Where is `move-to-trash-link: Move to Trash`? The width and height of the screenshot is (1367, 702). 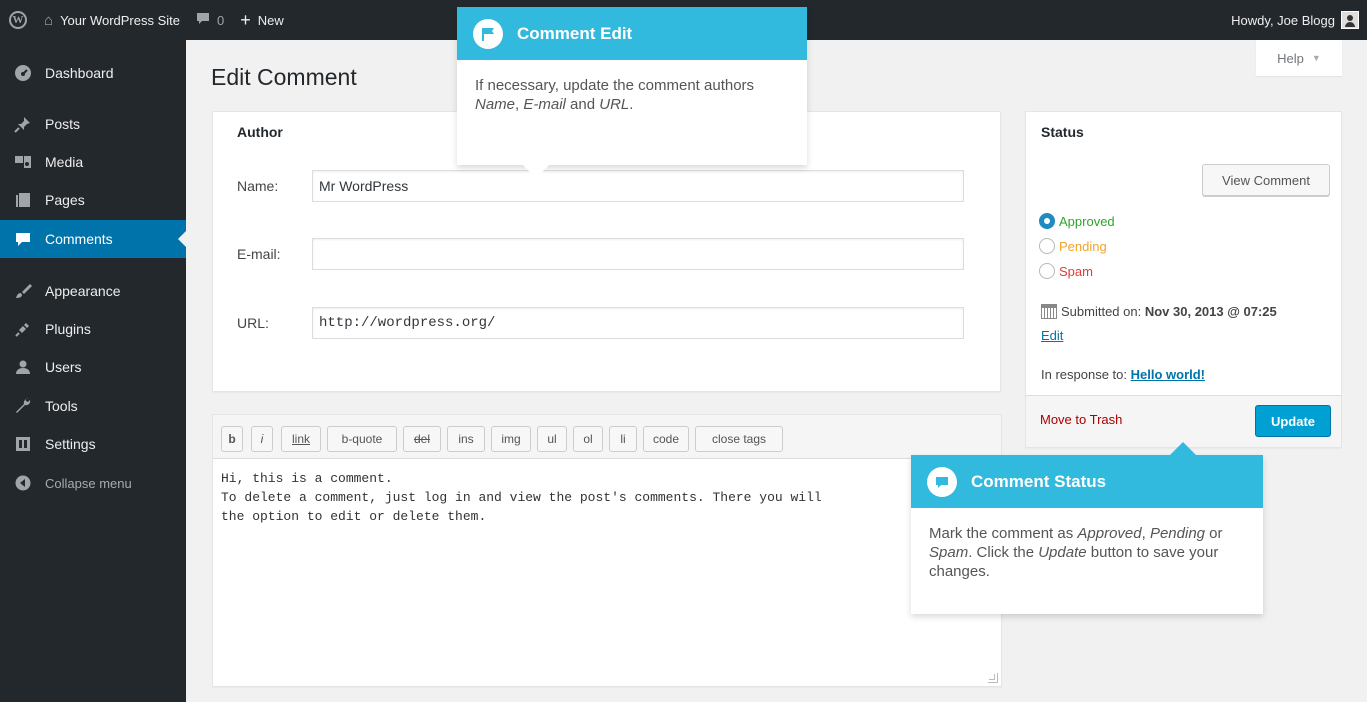 move-to-trash-link: Move to Trash is located at coordinates (1081, 419).